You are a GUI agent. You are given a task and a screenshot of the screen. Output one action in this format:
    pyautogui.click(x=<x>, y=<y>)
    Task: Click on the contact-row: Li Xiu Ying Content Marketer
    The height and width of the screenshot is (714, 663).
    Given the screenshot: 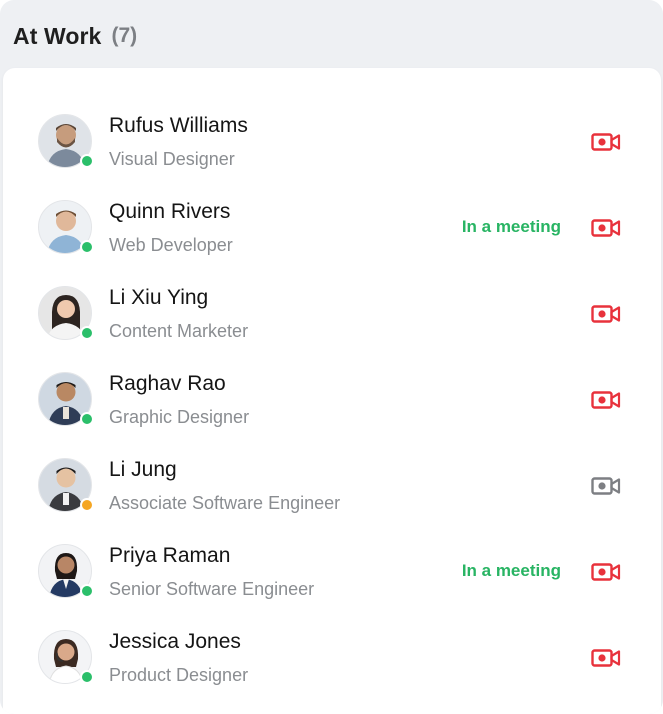 What is the action you would take?
    pyautogui.click(x=332, y=313)
    